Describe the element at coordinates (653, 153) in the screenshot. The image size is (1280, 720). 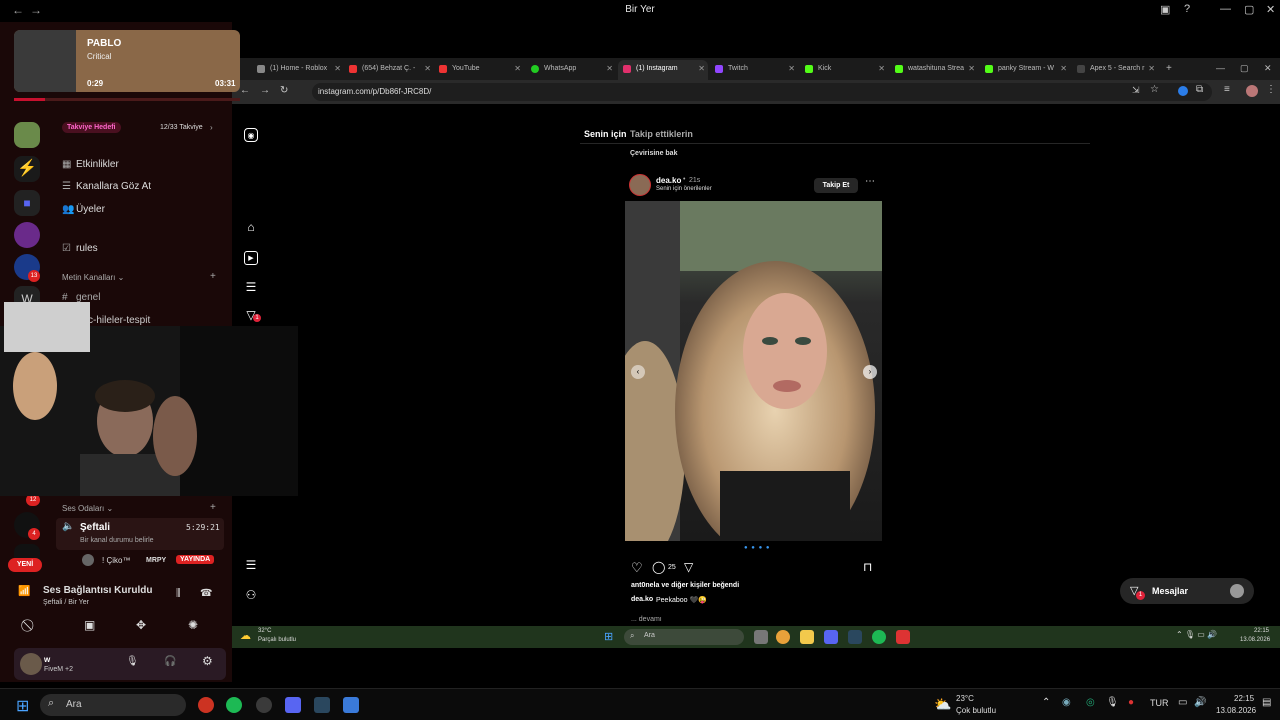
I see `translate-link: Çevirisine bak` at that location.